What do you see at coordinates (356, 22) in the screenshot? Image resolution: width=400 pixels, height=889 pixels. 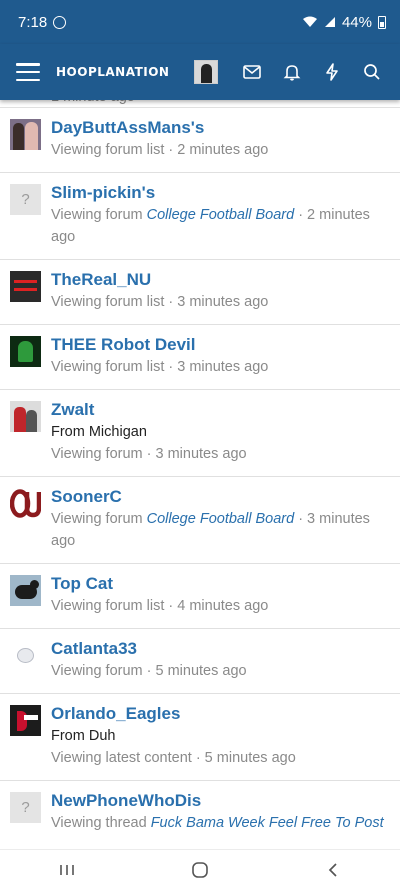 I see `battery-percent: 44%` at bounding box center [356, 22].